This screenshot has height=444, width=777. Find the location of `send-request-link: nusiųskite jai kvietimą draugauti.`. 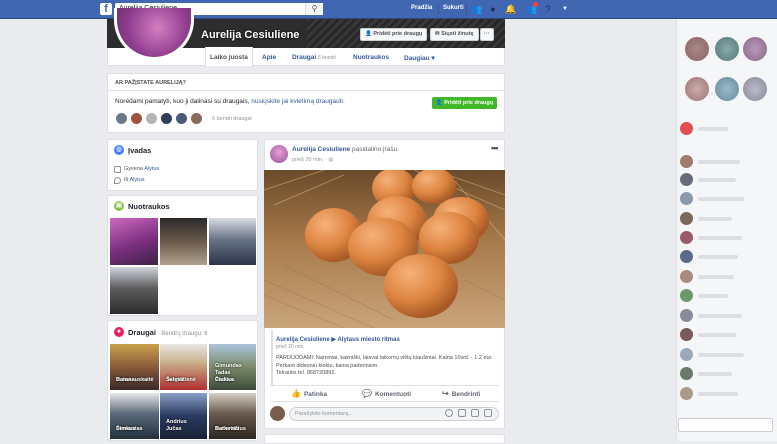

send-request-link: nusiųskite jai kvietimą draugauti. is located at coordinates (298, 101).